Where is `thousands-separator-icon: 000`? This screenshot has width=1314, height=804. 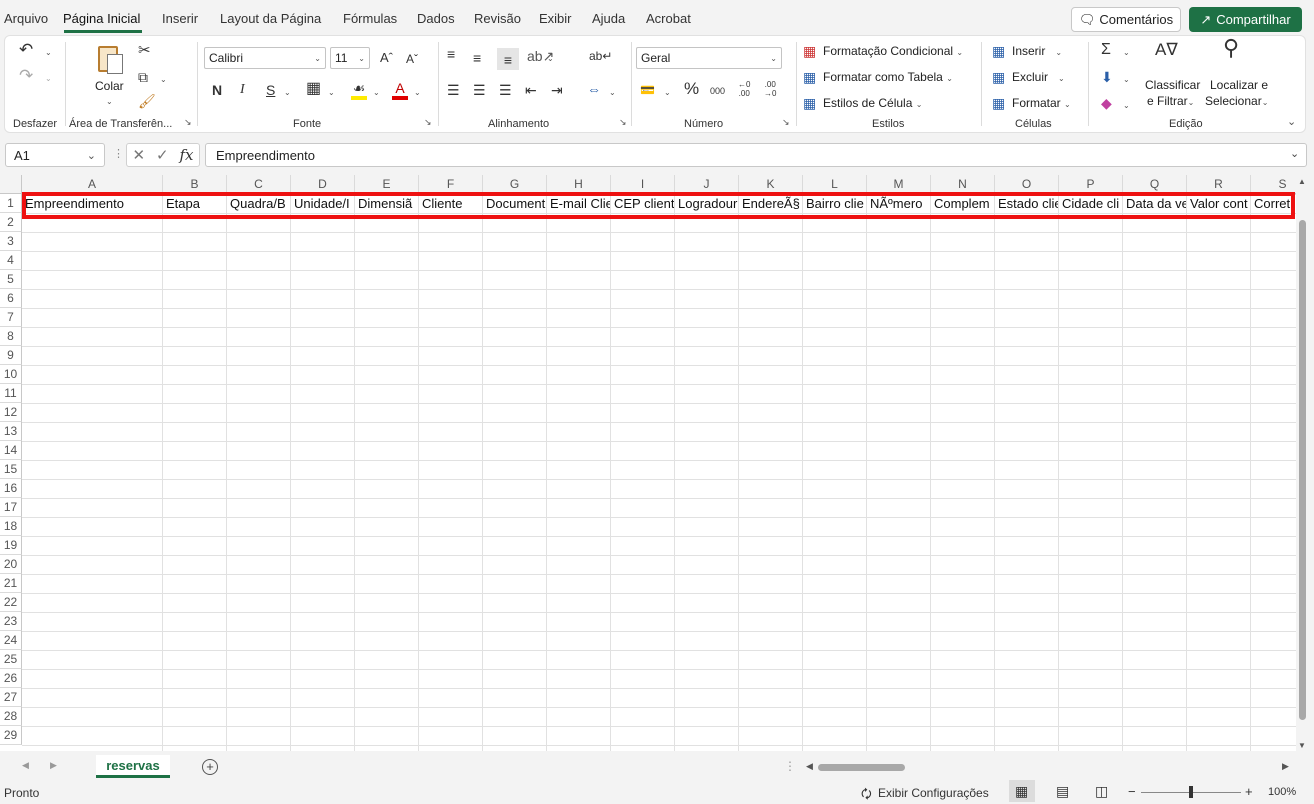 thousands-separator-icon: 000 is located at coordinates (717, 91).